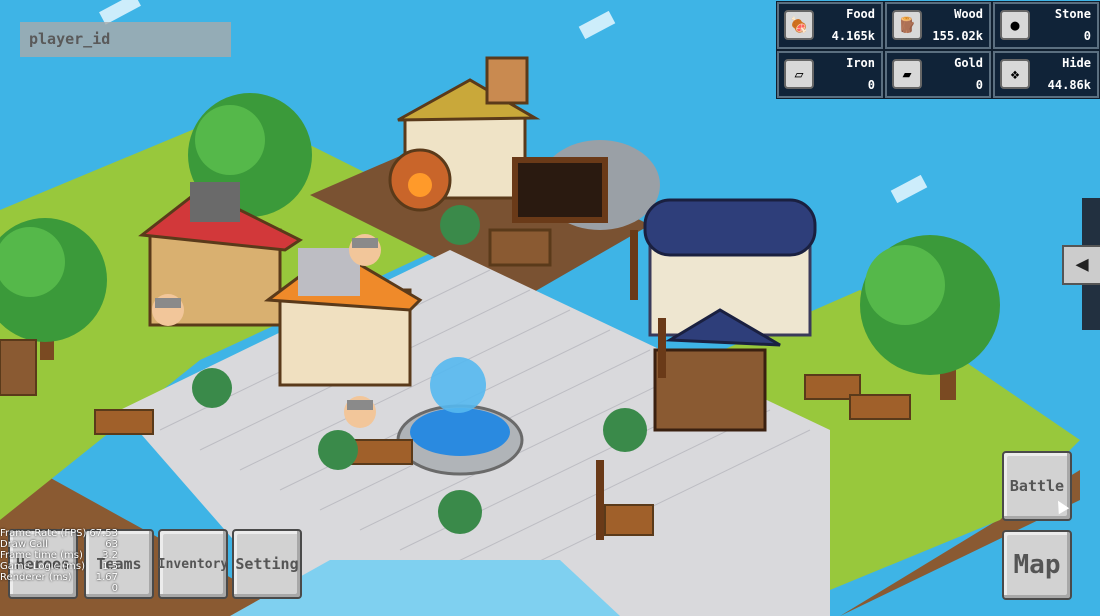 The image size is (1100, 616). I want to click on resource-name: Iron, so click(860, 63).